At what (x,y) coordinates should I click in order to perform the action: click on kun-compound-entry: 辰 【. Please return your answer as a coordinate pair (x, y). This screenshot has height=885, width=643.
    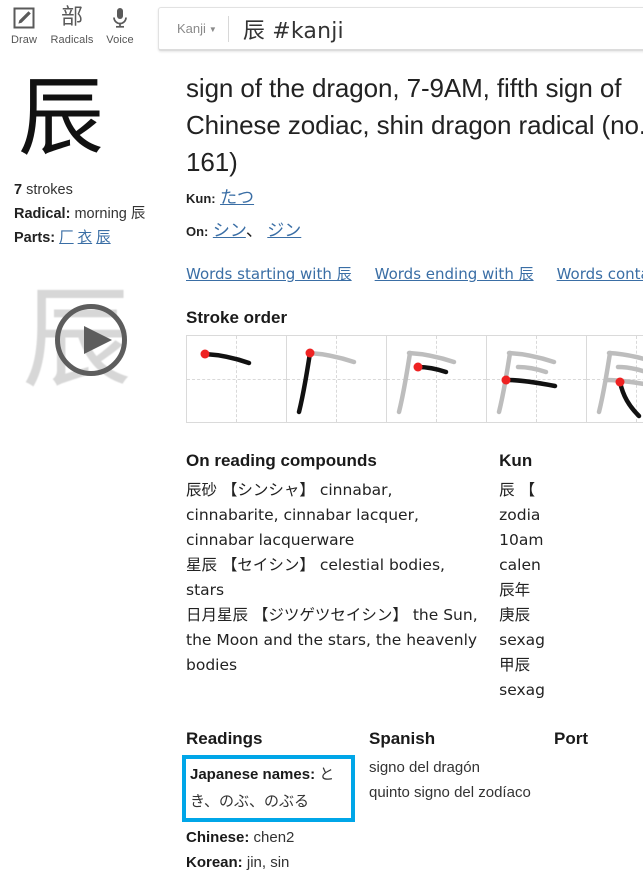
    Looking at the image, I should click on (517, 490).